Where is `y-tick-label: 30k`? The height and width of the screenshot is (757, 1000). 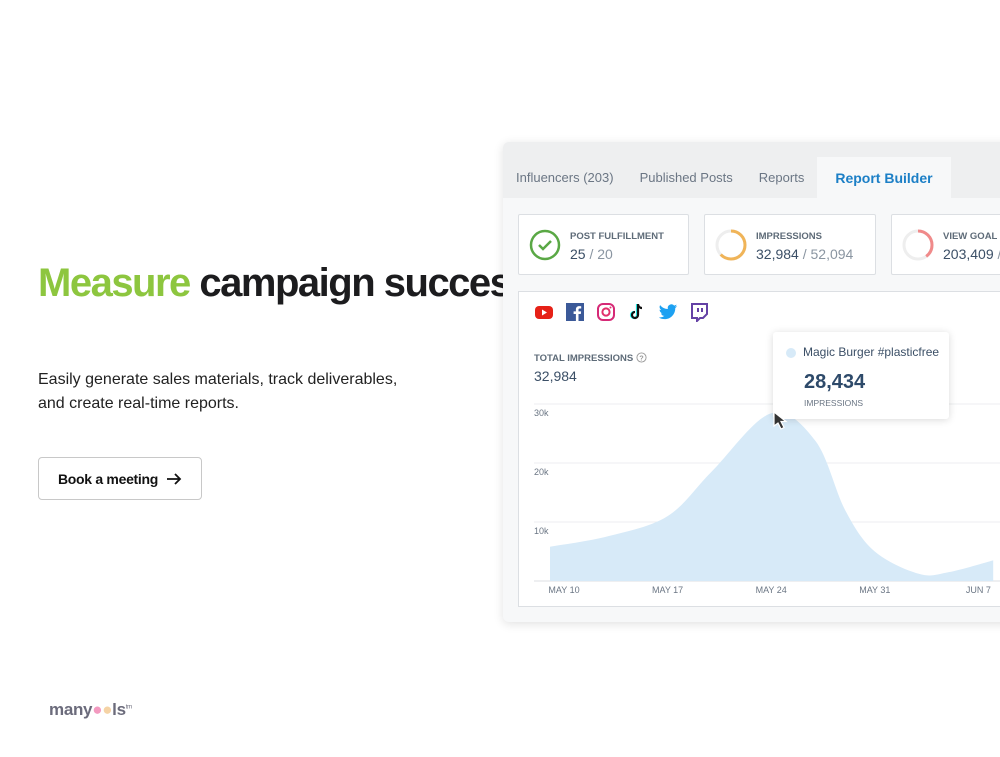 y-tick-label: 30k is located at coordinates (541, 413).